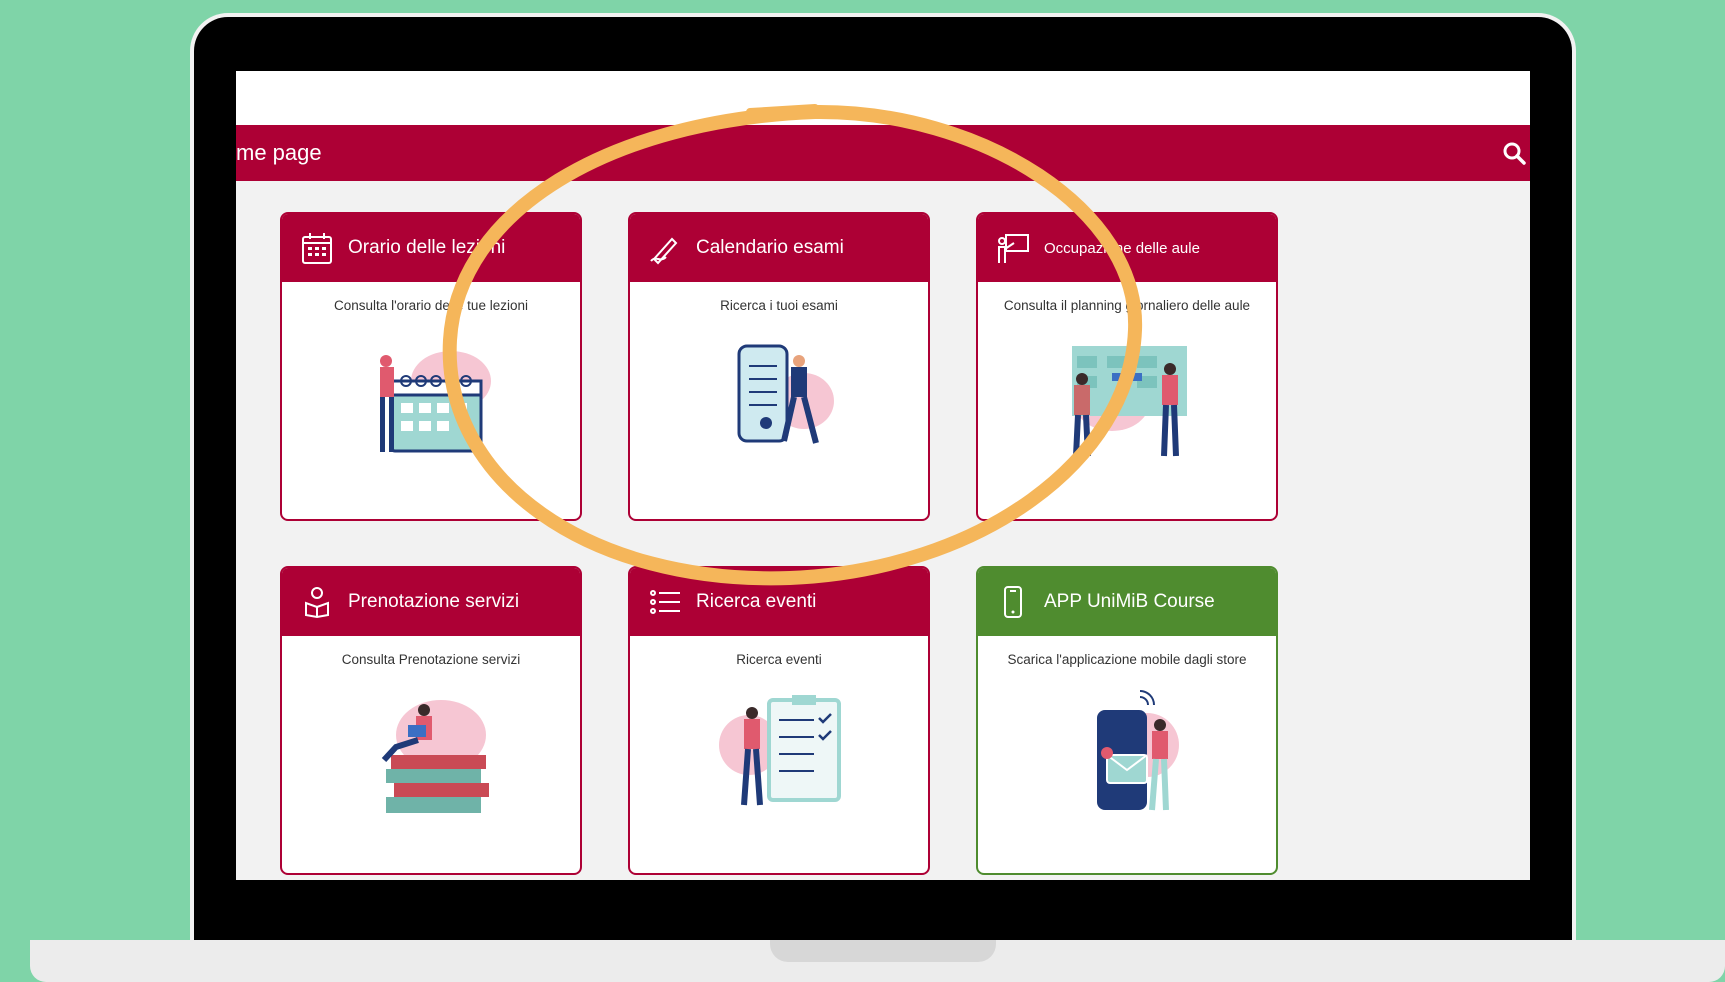  Describe the element at coordinates (665, 602) in the screenshot. I see `list-icon` at that location.